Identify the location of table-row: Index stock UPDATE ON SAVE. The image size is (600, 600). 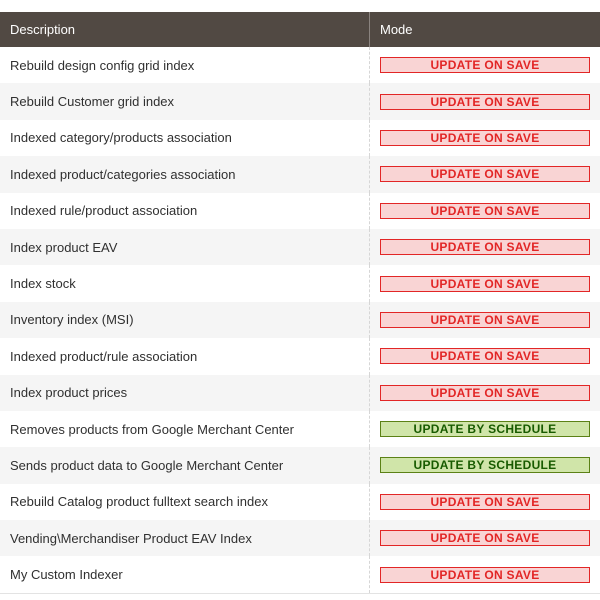
(300, 283).